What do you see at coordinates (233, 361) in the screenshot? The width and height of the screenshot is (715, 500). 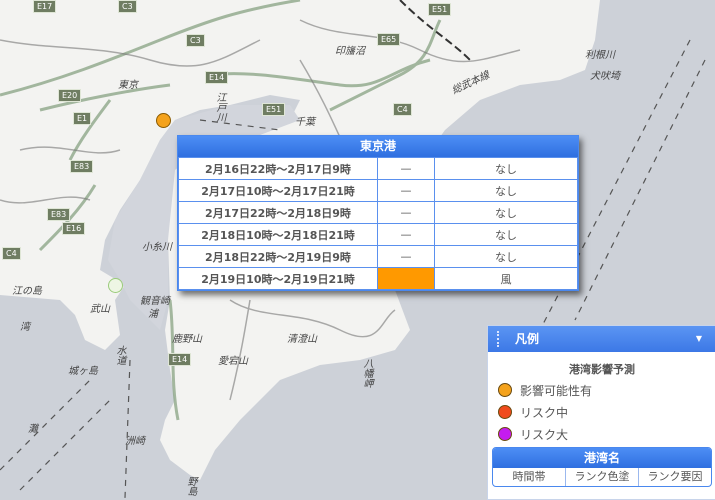 I see `map-label-atagoyama: 愛宕山` at bounding box center [233, 361].